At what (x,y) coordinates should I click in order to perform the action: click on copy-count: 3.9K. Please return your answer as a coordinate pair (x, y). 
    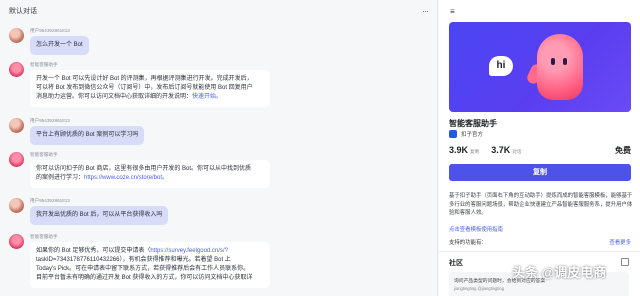
    Looking at the image, I should click on (459, 150).